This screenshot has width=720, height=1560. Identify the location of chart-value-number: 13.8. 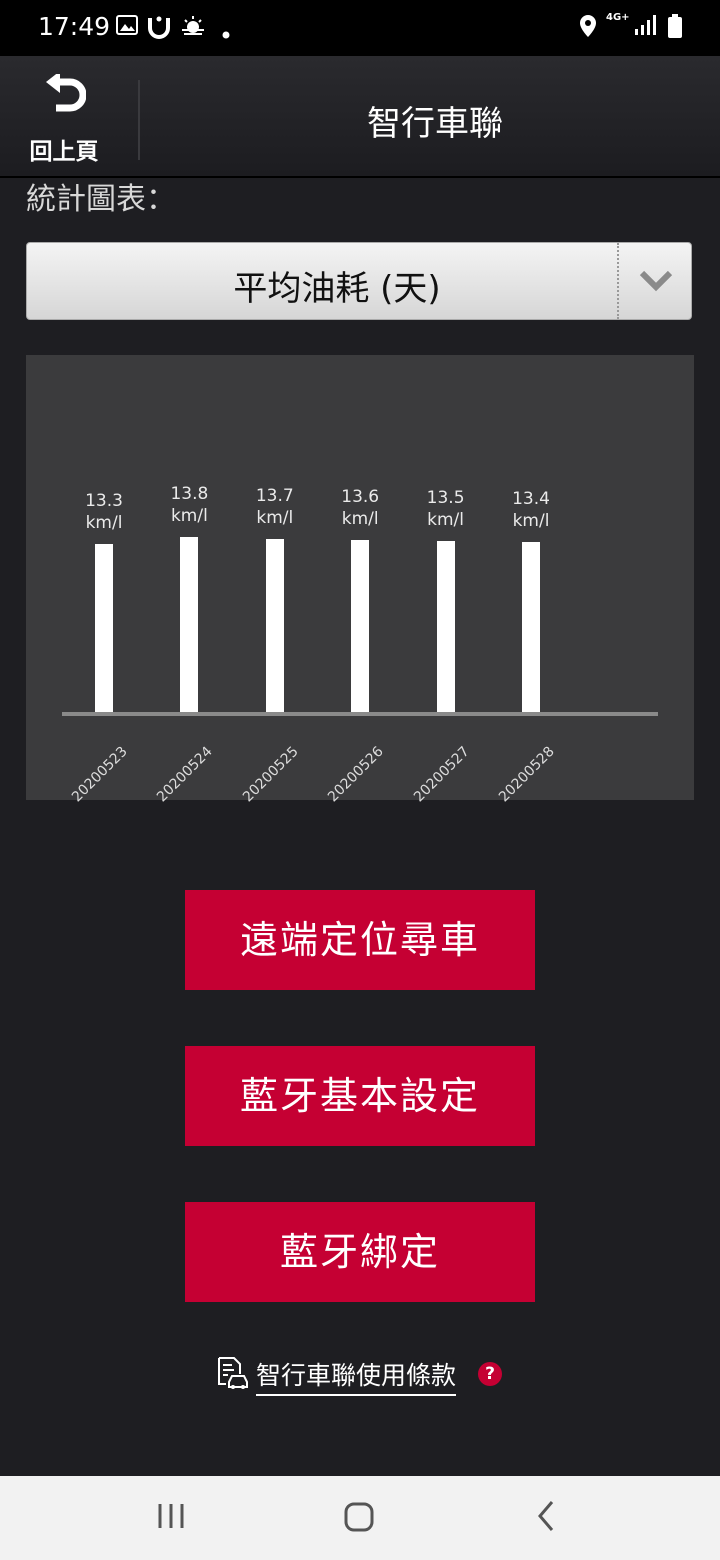
(189, 494).